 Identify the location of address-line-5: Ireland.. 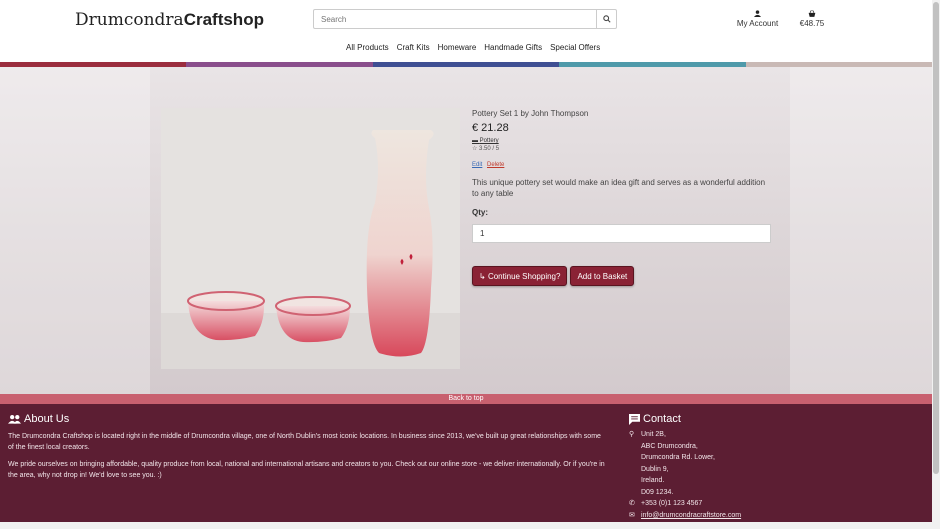
(759, 481).